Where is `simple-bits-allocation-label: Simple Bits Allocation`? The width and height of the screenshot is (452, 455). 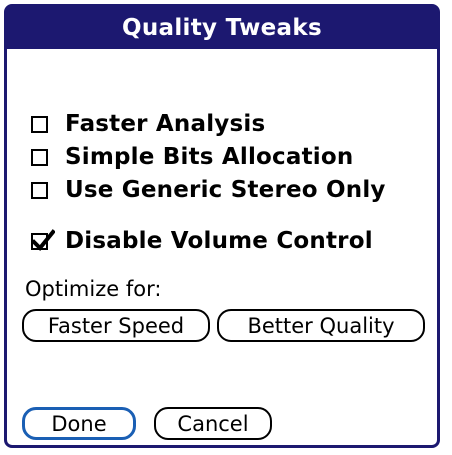
simple-bits-allocation-label: Simple Bits Allocation is located at coordinates (209, 157).